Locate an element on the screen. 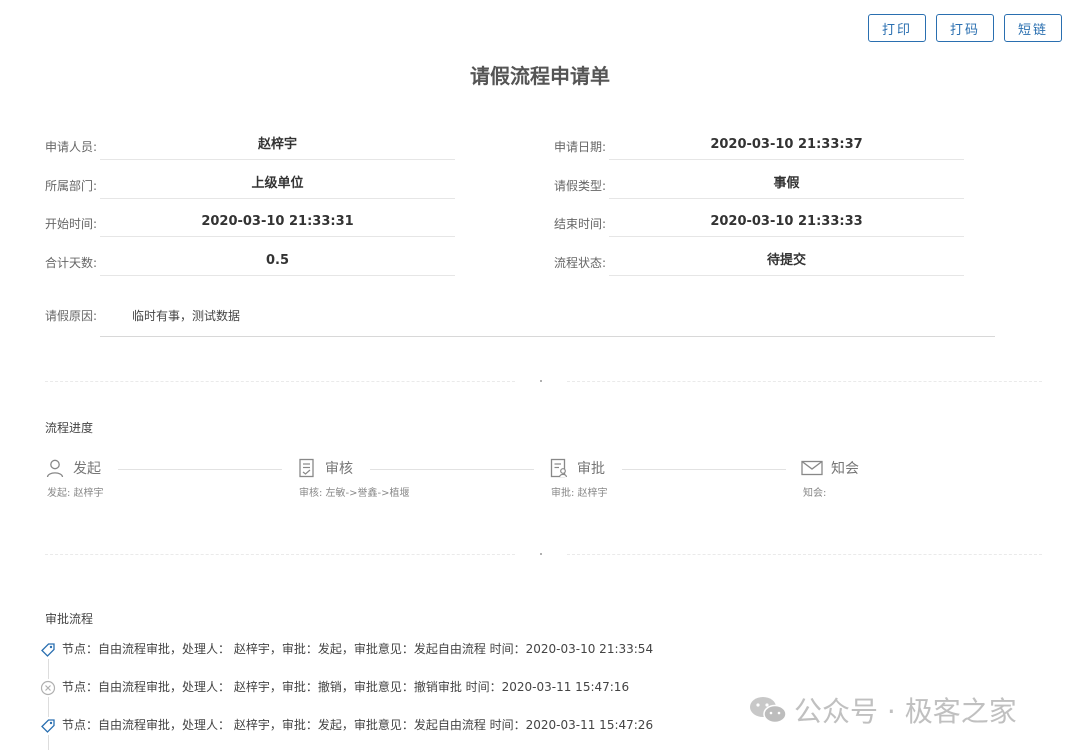 The image size is (1080, 754). total-days-value: 0.5 is located at coordinates (277, 260).